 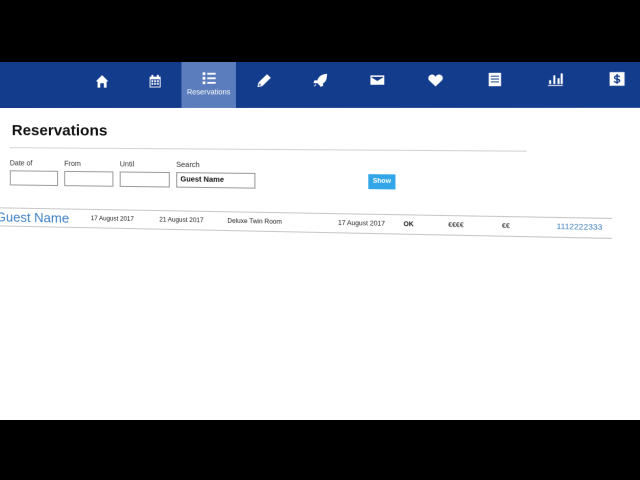 I want to click on pencil-icon, so click(x=263, y=81).